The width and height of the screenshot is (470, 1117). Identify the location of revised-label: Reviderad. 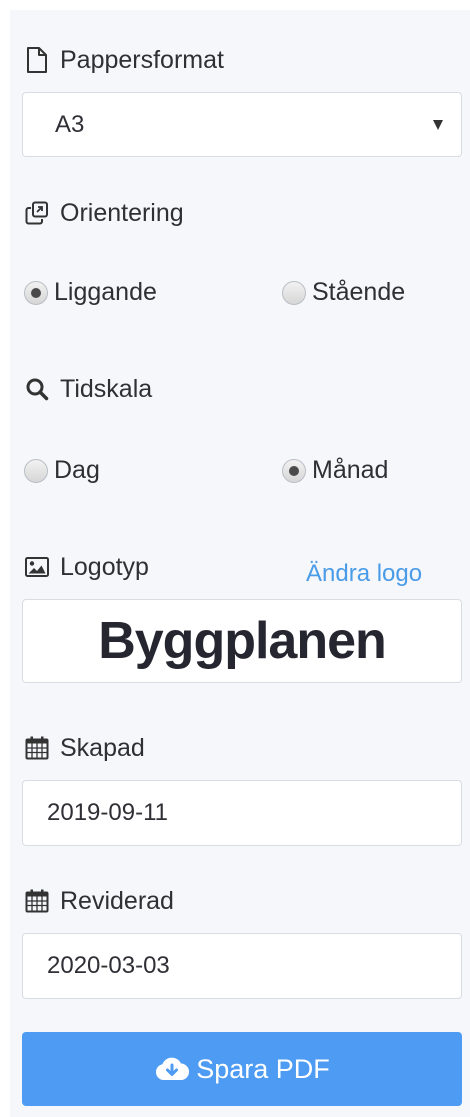
(117, 901).